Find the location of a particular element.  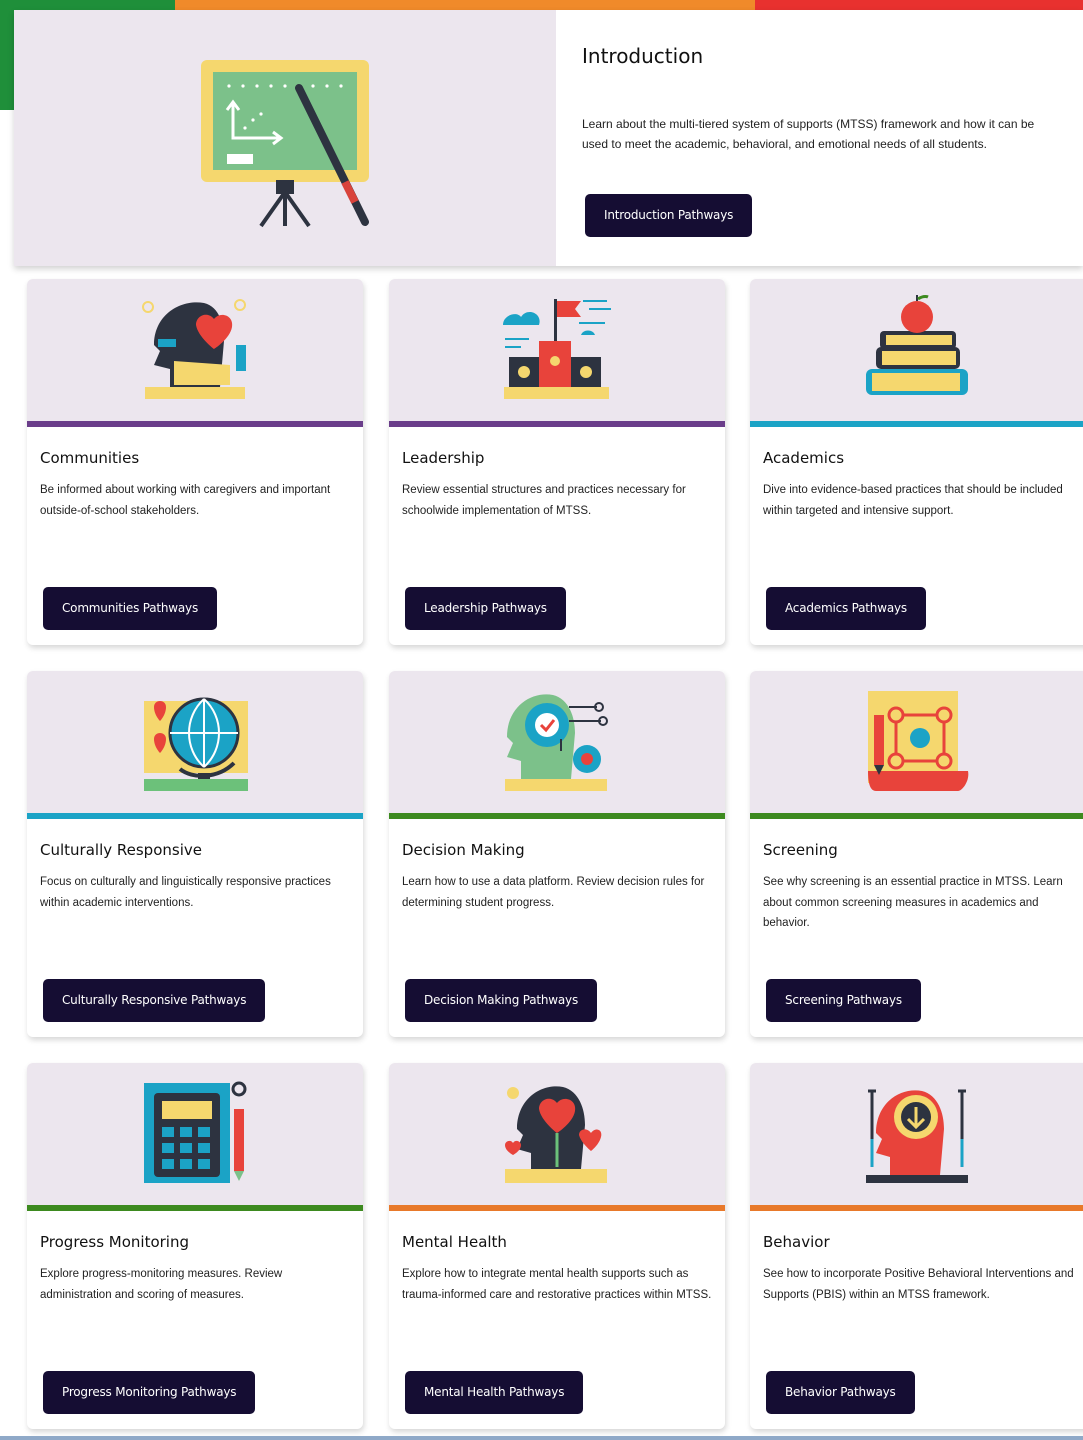

progress-monitoring-pathways-button: Progress Monitoring Pathways is located at coordinates (149, 1392).